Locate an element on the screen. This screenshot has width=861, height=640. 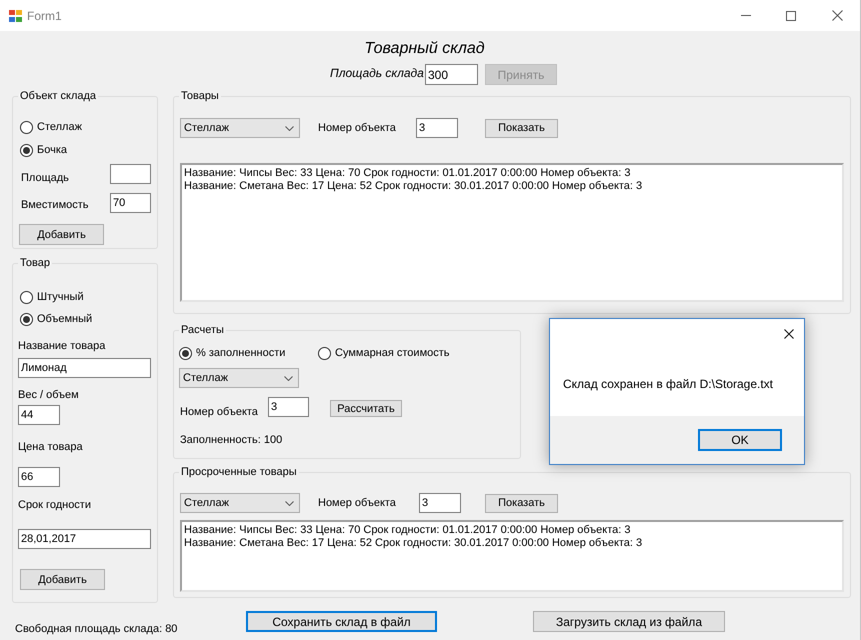
field-label: Вес / объем is located at coordinates (48, 395).